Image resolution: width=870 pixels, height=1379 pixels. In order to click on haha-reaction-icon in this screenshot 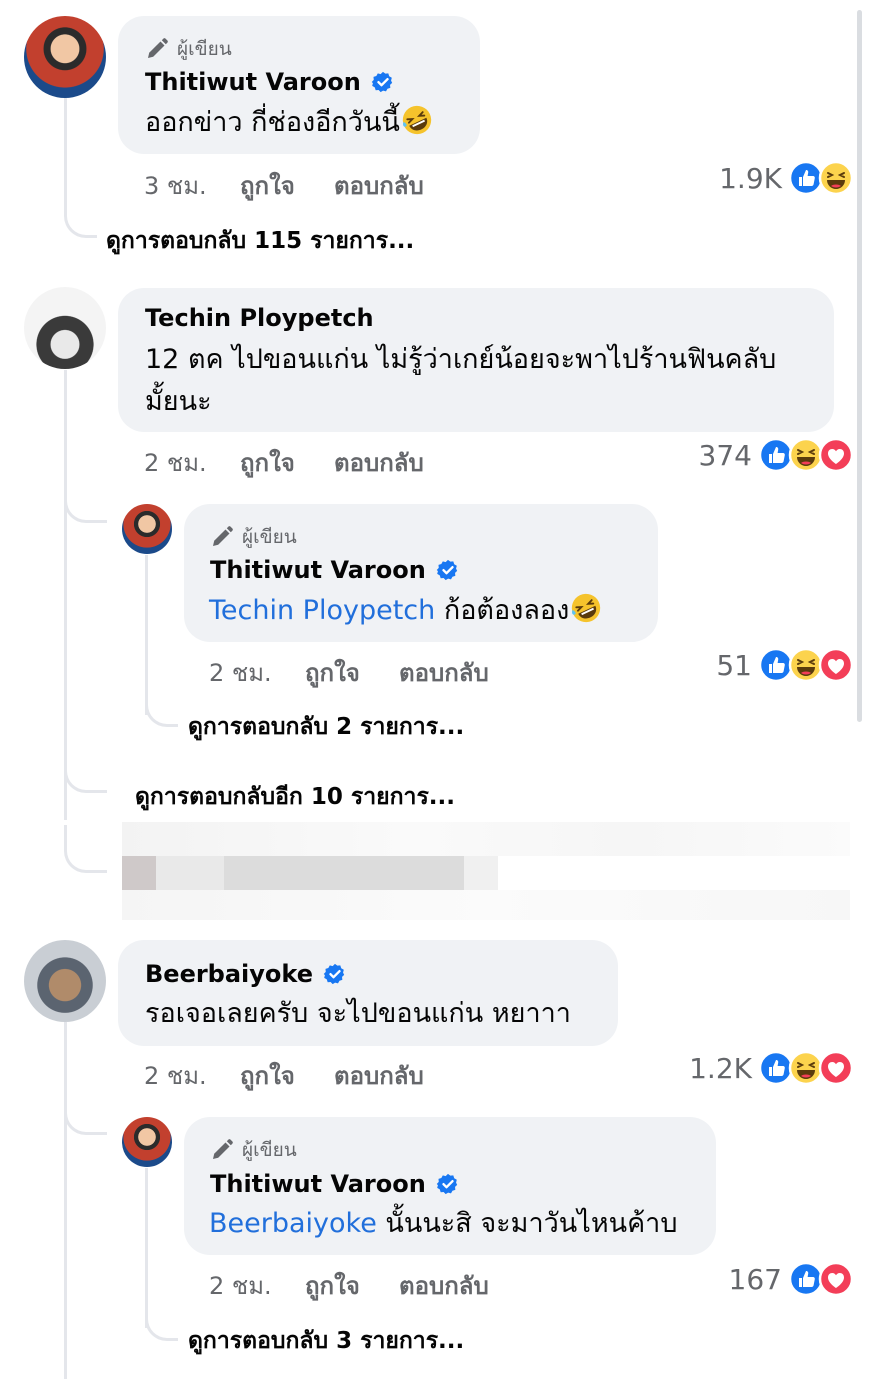, I will do `click(836, 178)`.